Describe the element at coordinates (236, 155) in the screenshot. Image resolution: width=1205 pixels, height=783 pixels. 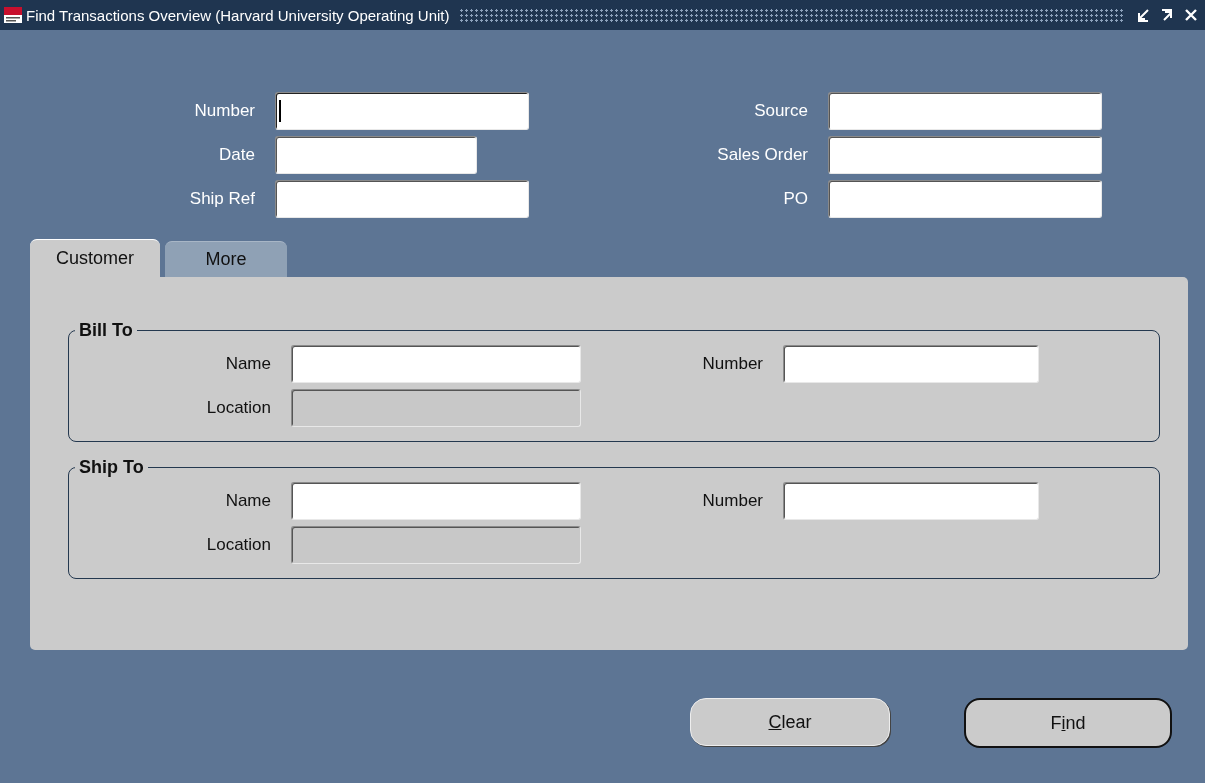
I see `field-label: Date` at that location.